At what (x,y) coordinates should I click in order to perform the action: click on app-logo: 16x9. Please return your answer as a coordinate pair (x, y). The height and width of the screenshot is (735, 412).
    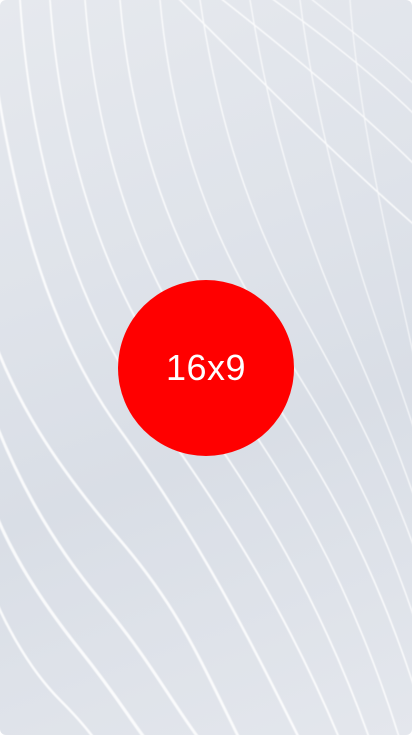
    Looking at the image, I should click on (206, 368).